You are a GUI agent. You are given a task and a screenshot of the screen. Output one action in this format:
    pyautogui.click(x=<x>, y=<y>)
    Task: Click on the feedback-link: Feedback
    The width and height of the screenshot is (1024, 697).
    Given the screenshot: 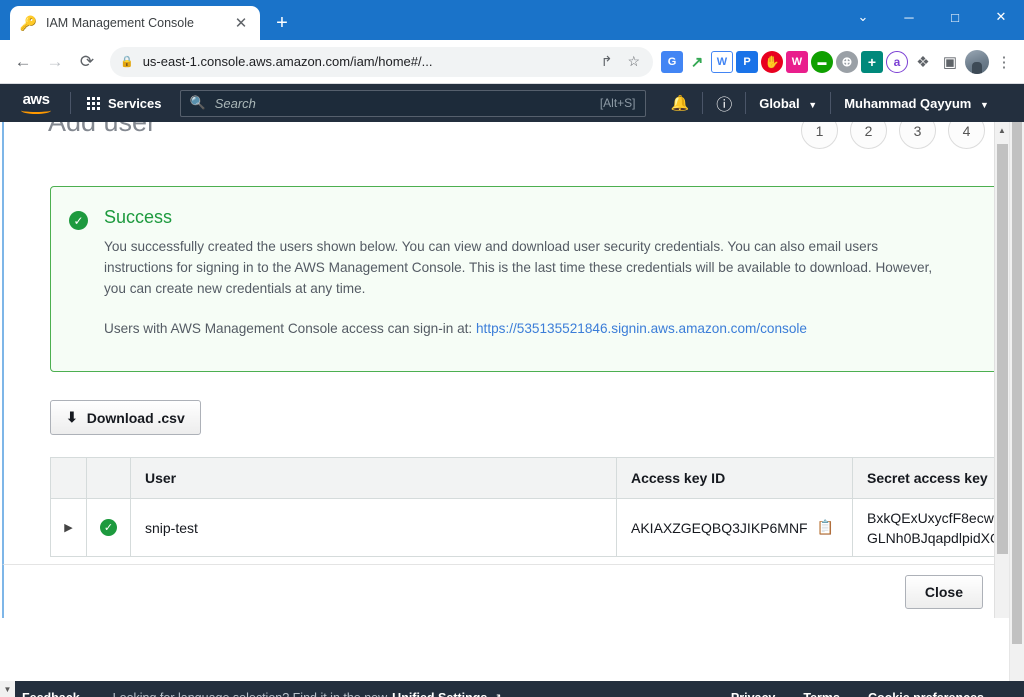 What is the action you would take?
    pyautogui.click(x=51, y=694)
    